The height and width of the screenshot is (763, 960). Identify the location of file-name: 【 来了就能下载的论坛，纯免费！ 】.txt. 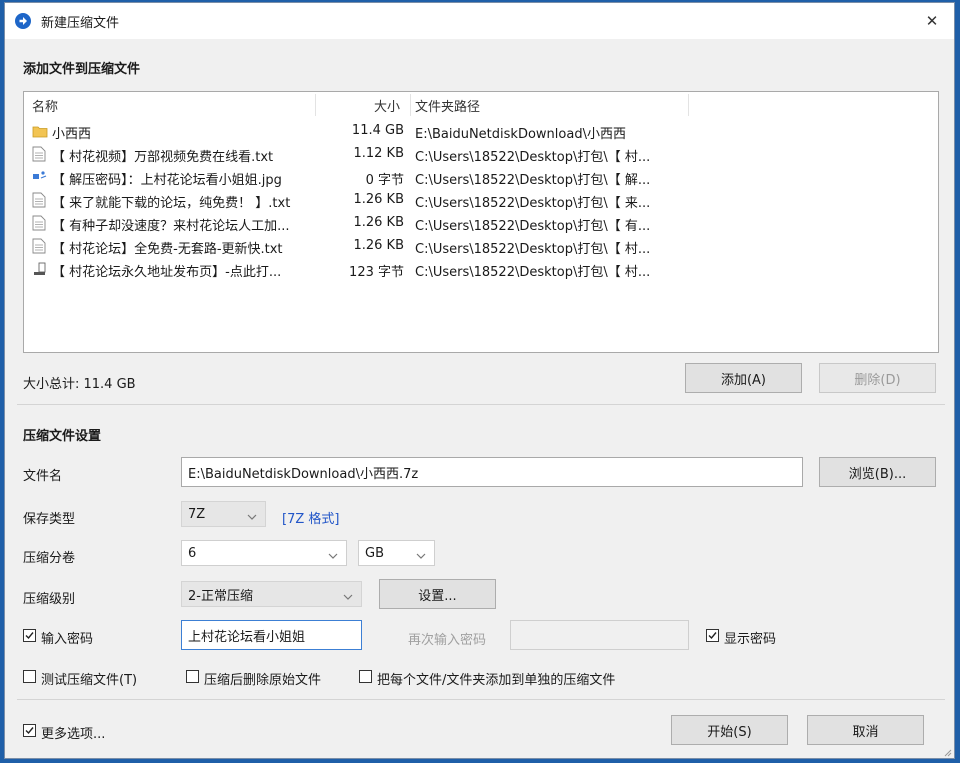
(171, 203).